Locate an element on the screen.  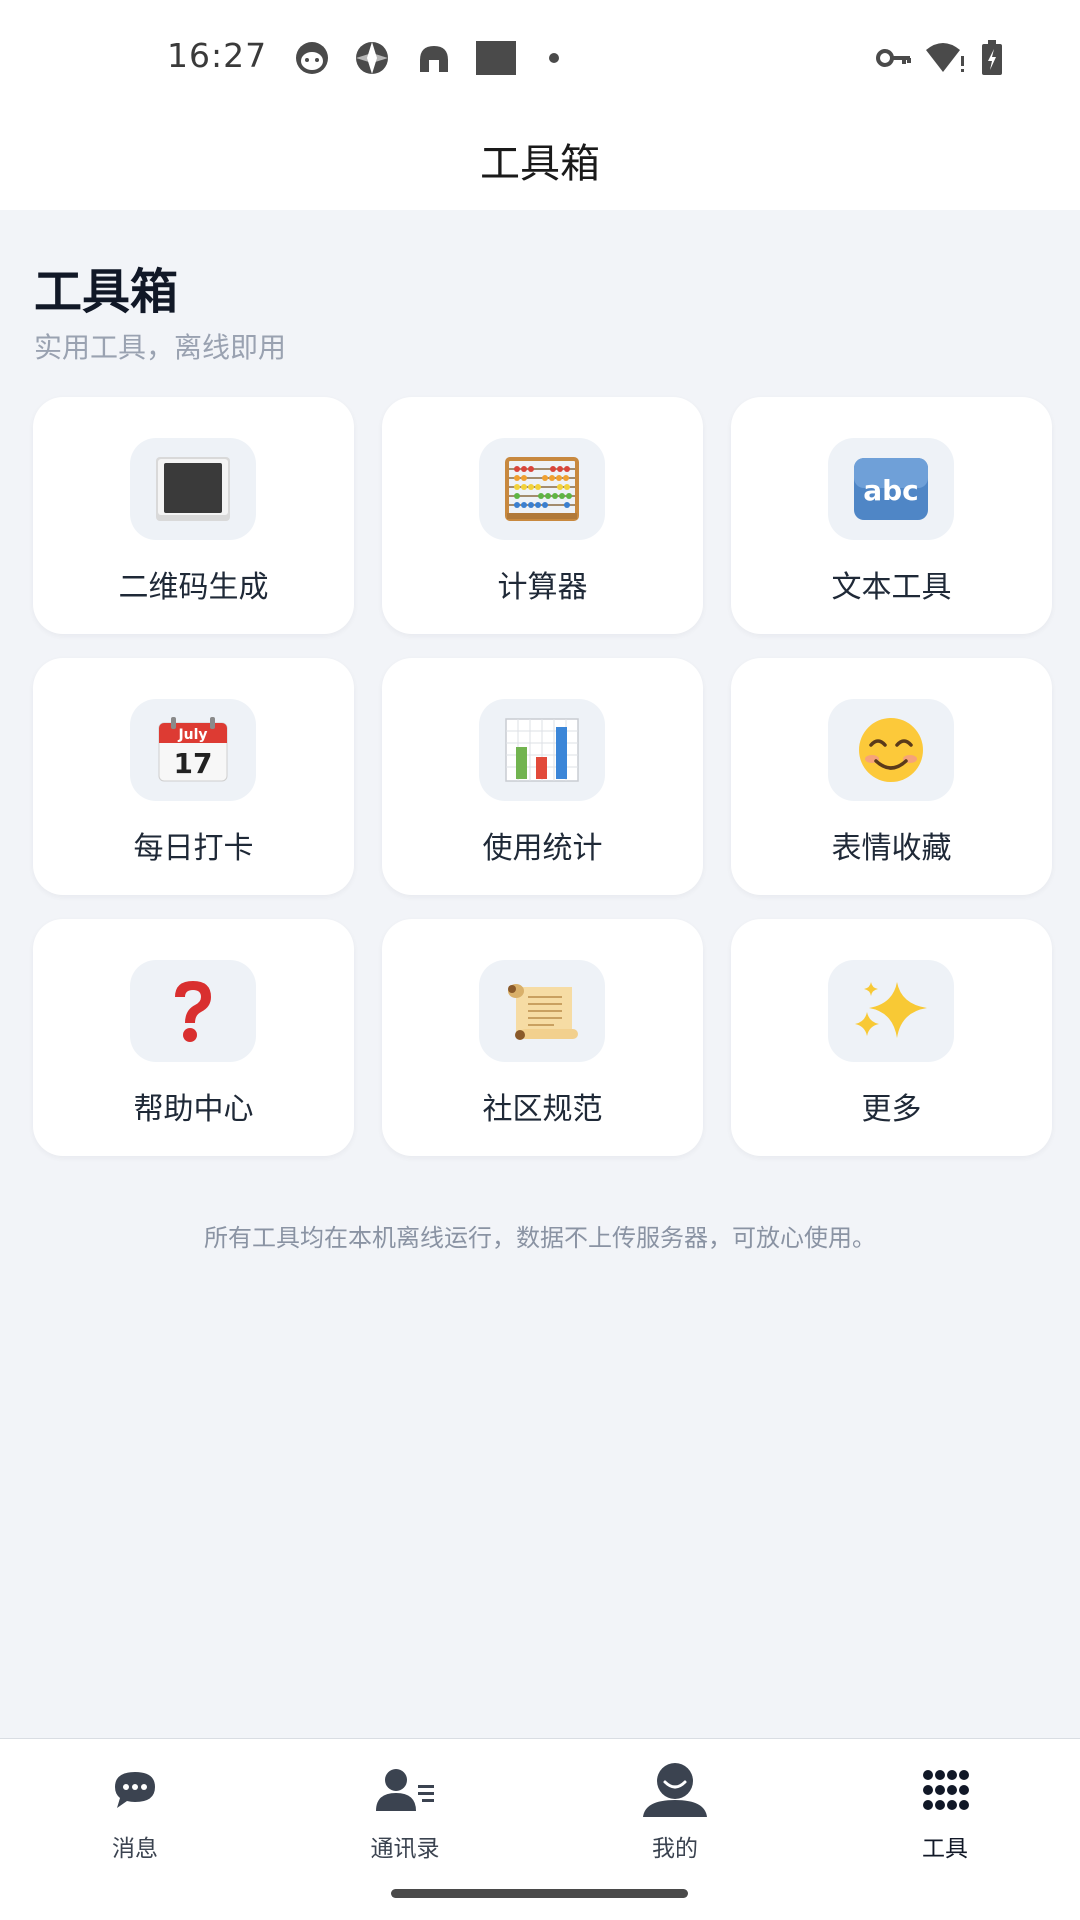
icon-box: July 17 is located at coordinates (193, 750).